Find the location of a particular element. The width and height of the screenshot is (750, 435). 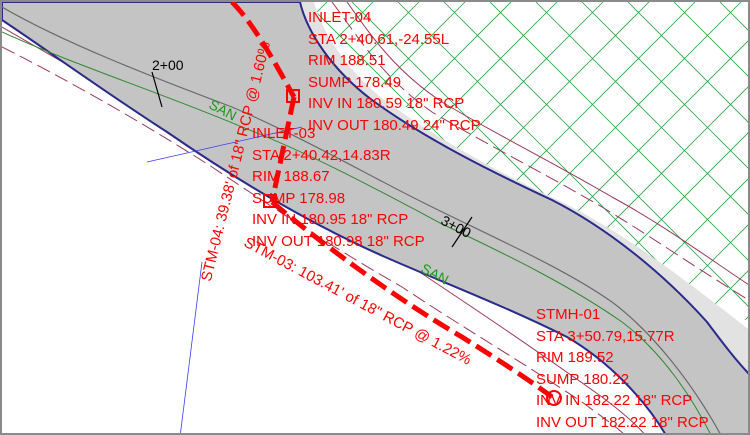

note-line: RIM 189.52 is located at coordinates (575, 357).